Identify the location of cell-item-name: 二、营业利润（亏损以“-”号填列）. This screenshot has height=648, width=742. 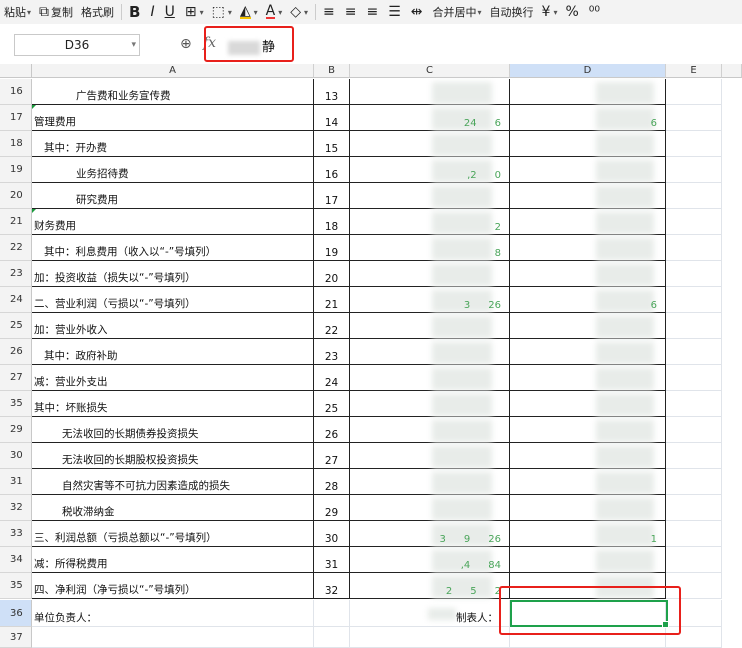
(173, 300).